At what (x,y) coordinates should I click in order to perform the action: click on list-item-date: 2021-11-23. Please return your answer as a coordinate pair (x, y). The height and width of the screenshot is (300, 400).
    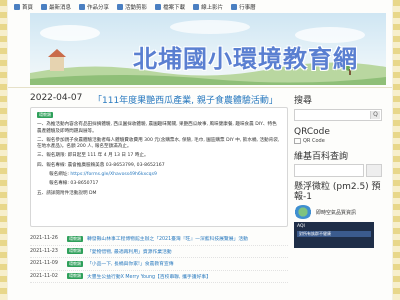
    Looking at the image, I should click on (44, 251).